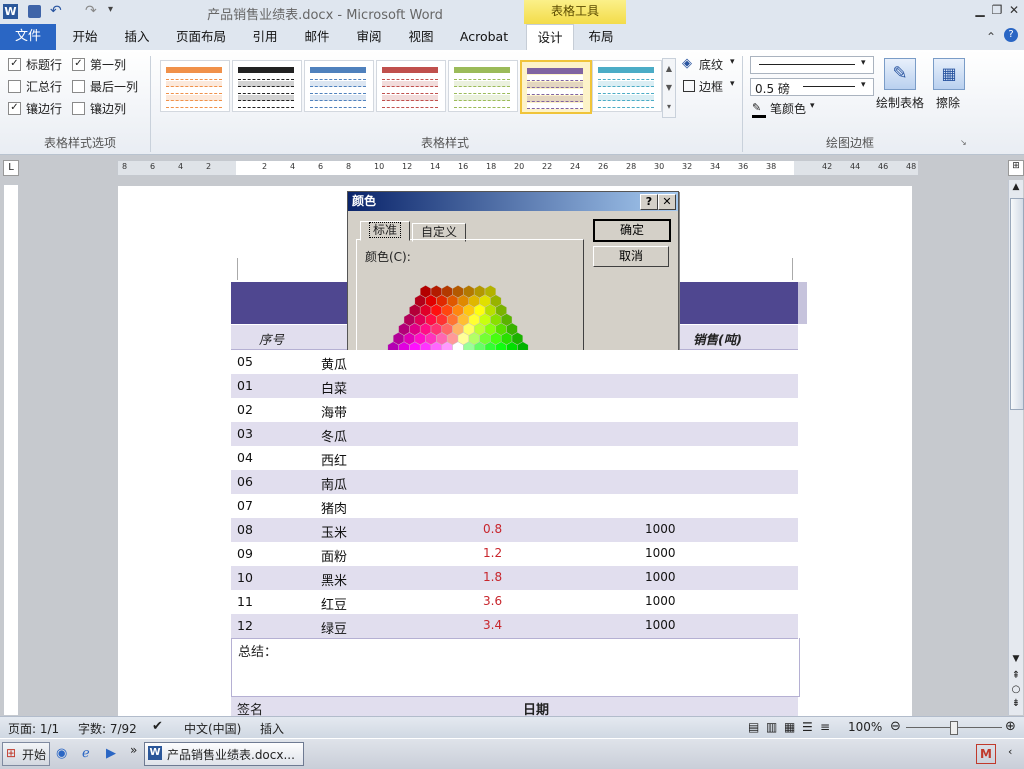 The image size is (1024, 769). I want to click on zoom-level: 100%, so click(865, 727).